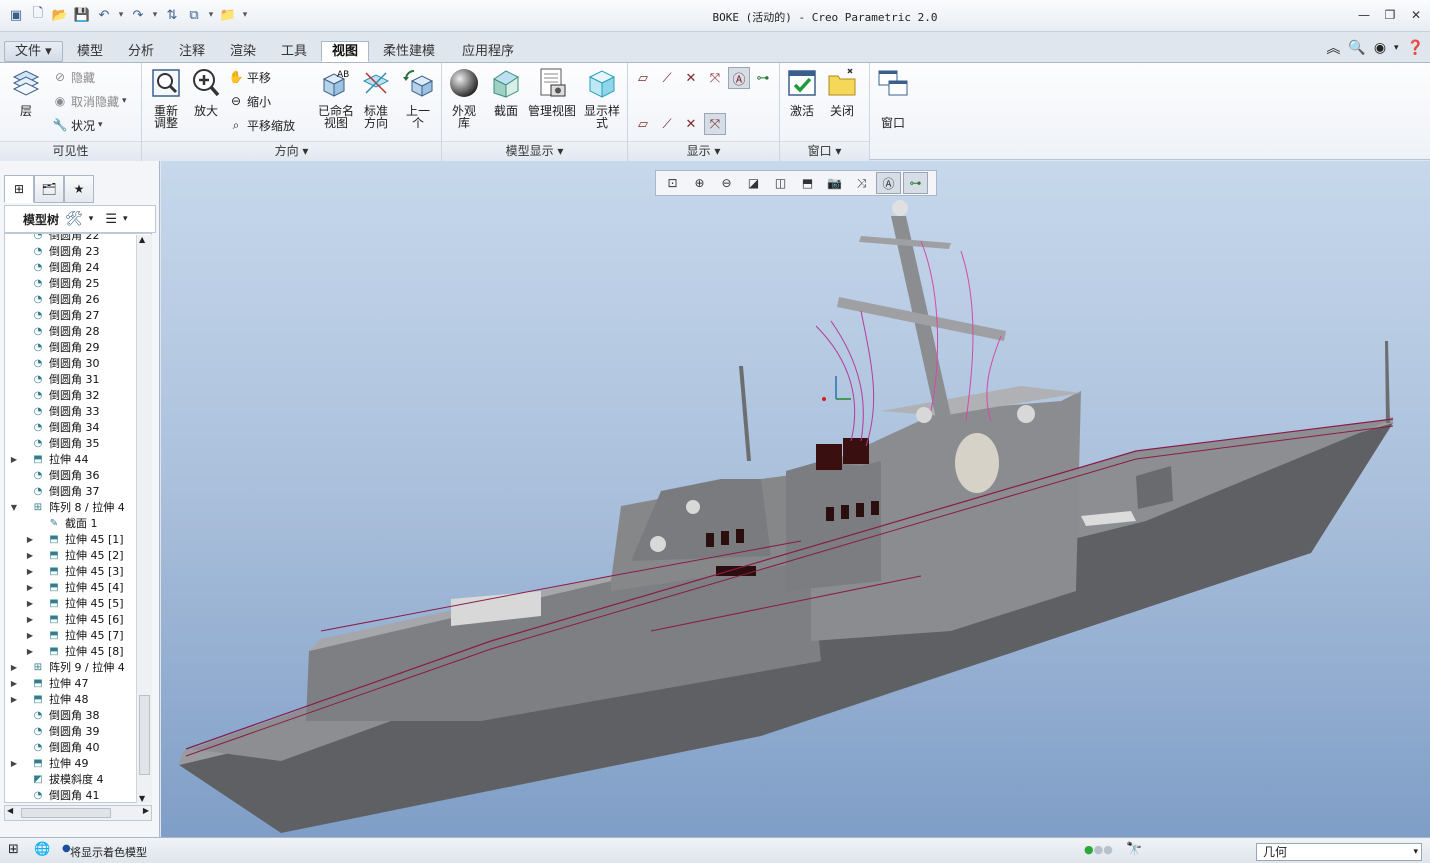 The image size is (1430, 863). What do you see at coordinates (19, 189) in the screenshot?
I see `model-tree-tab-icon: ⊞` at bounding box center [19, 189].